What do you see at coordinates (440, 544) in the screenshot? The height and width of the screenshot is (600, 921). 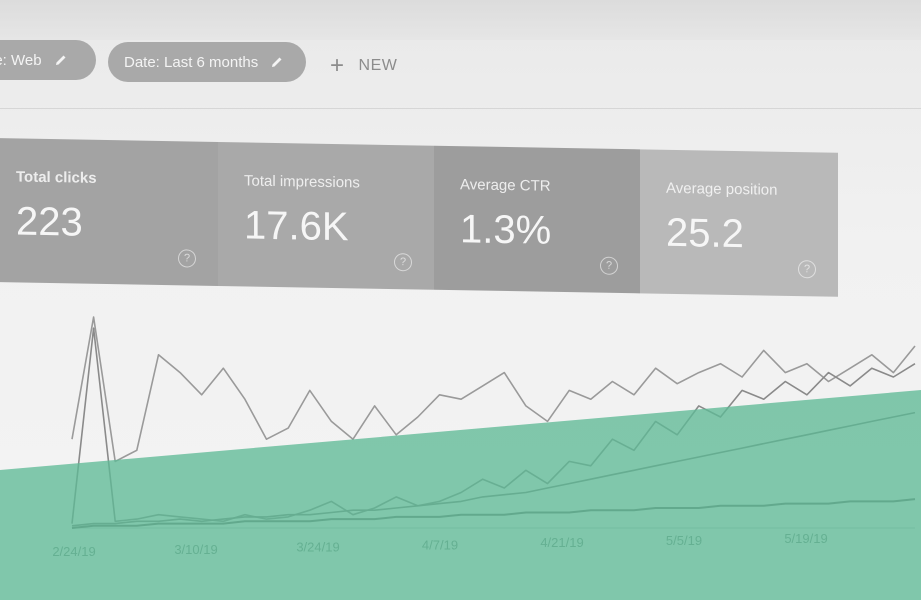 I see `x-tick-label: 4/7/19` at bounding box center [440, 544].